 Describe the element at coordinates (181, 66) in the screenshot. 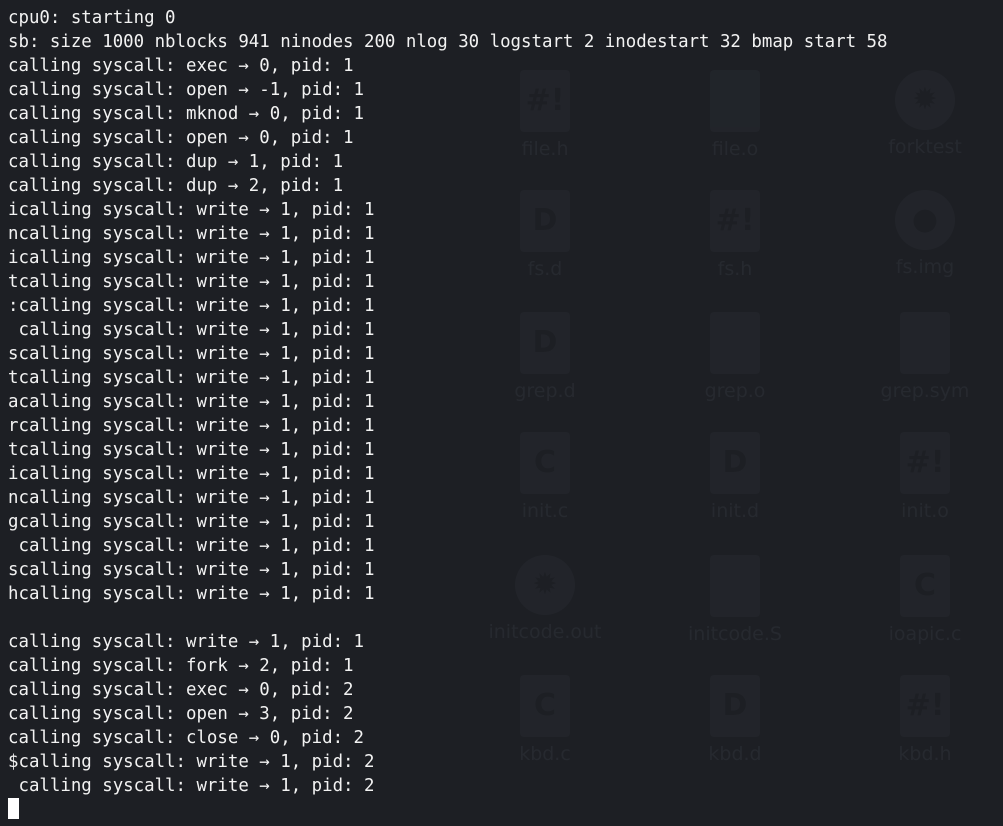

I see `terminal-line: calling syscall: exec → 0, pid: 1` at that location.